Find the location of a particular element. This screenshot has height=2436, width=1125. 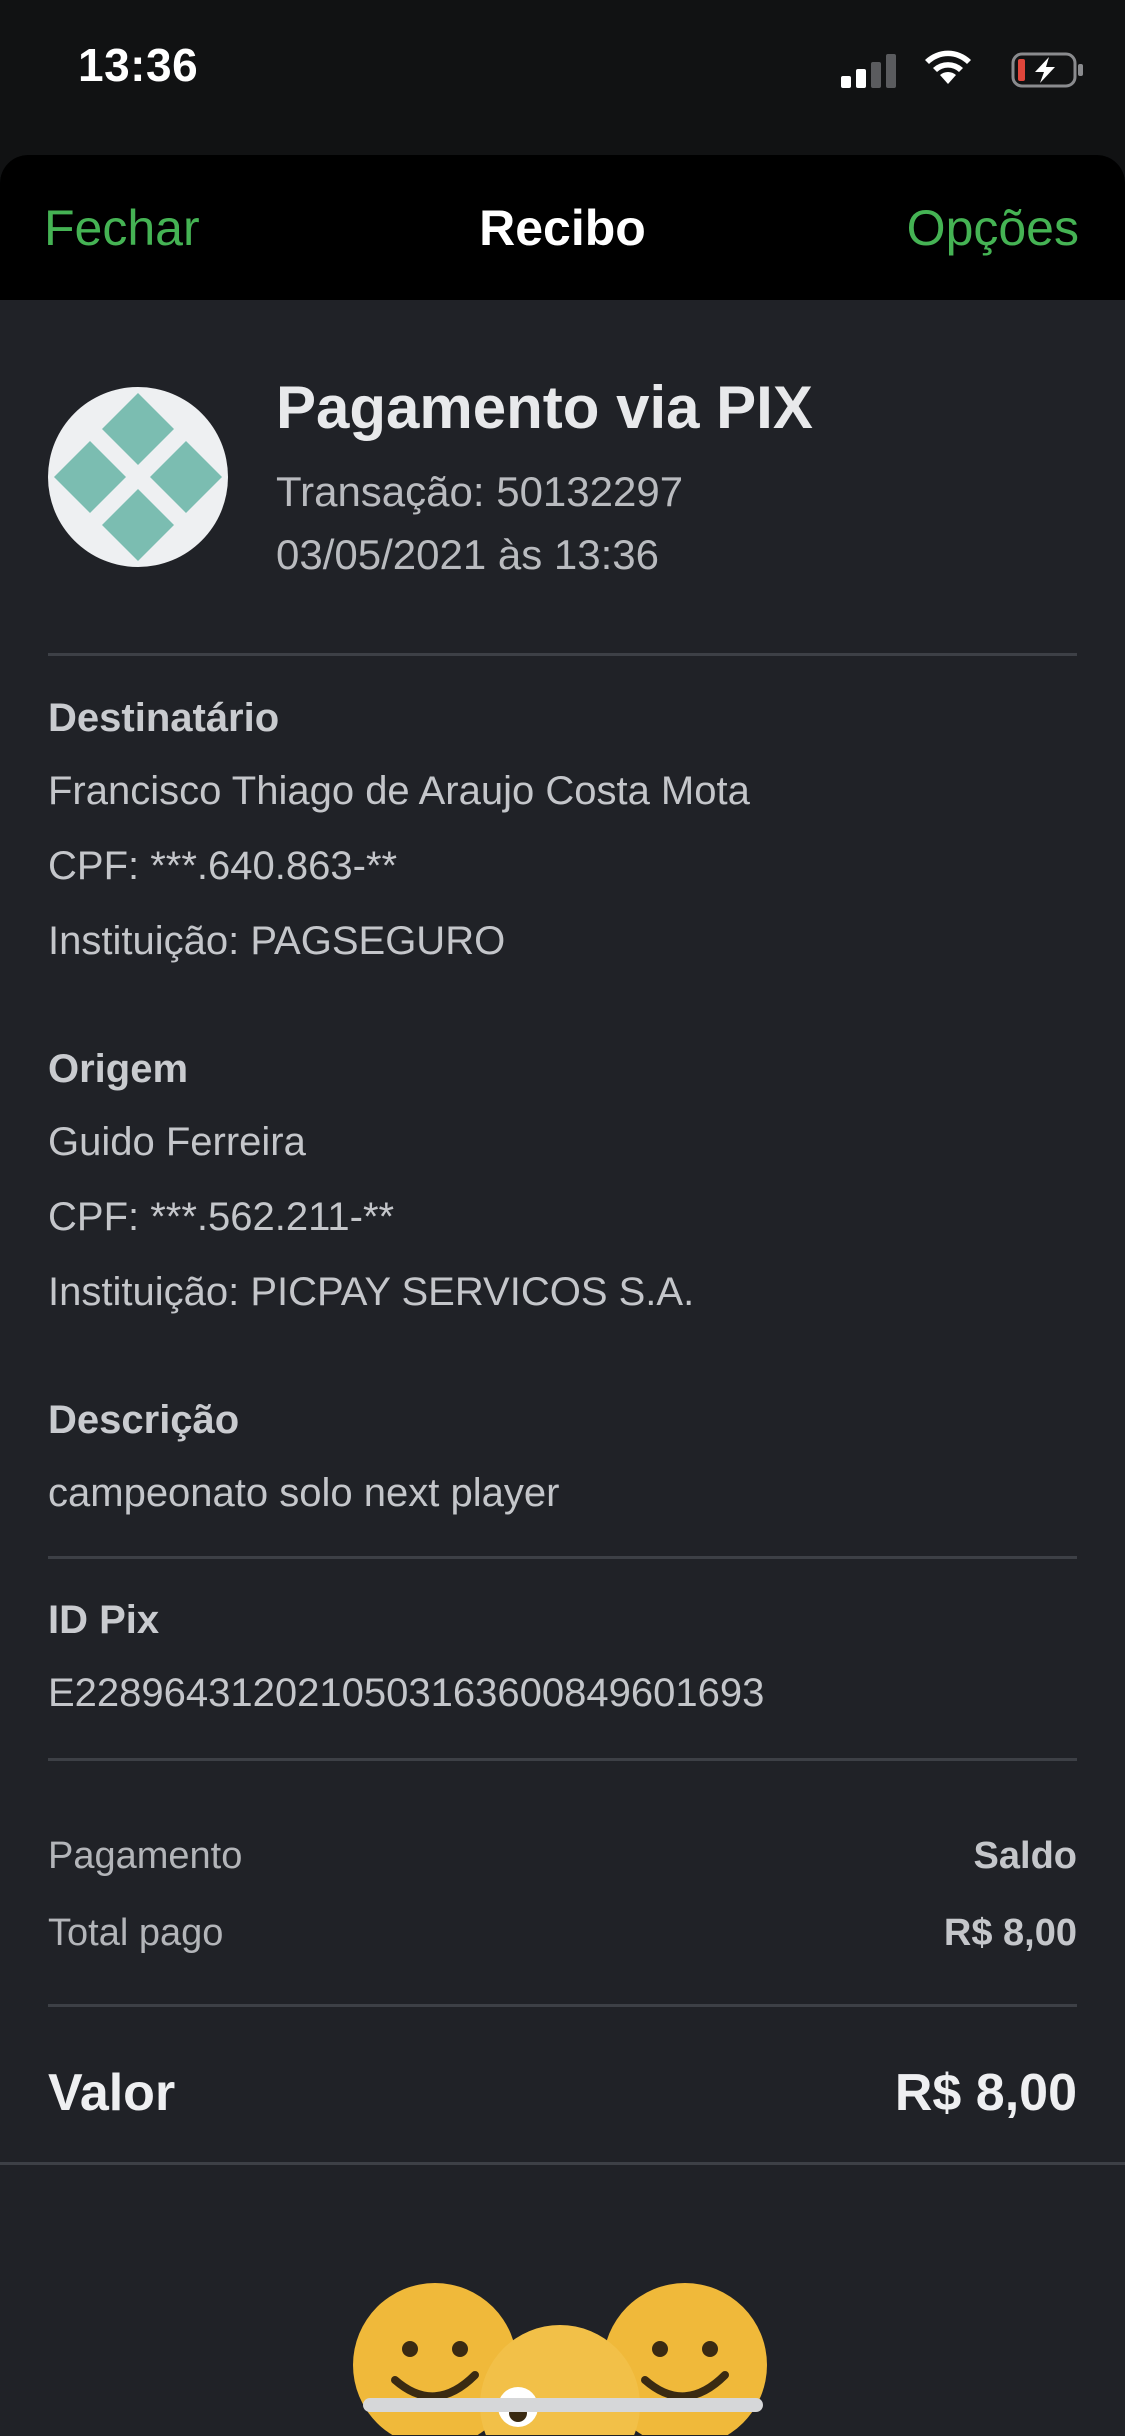

pix-id-label: ID Pix is located at coordinates (104, 1620).